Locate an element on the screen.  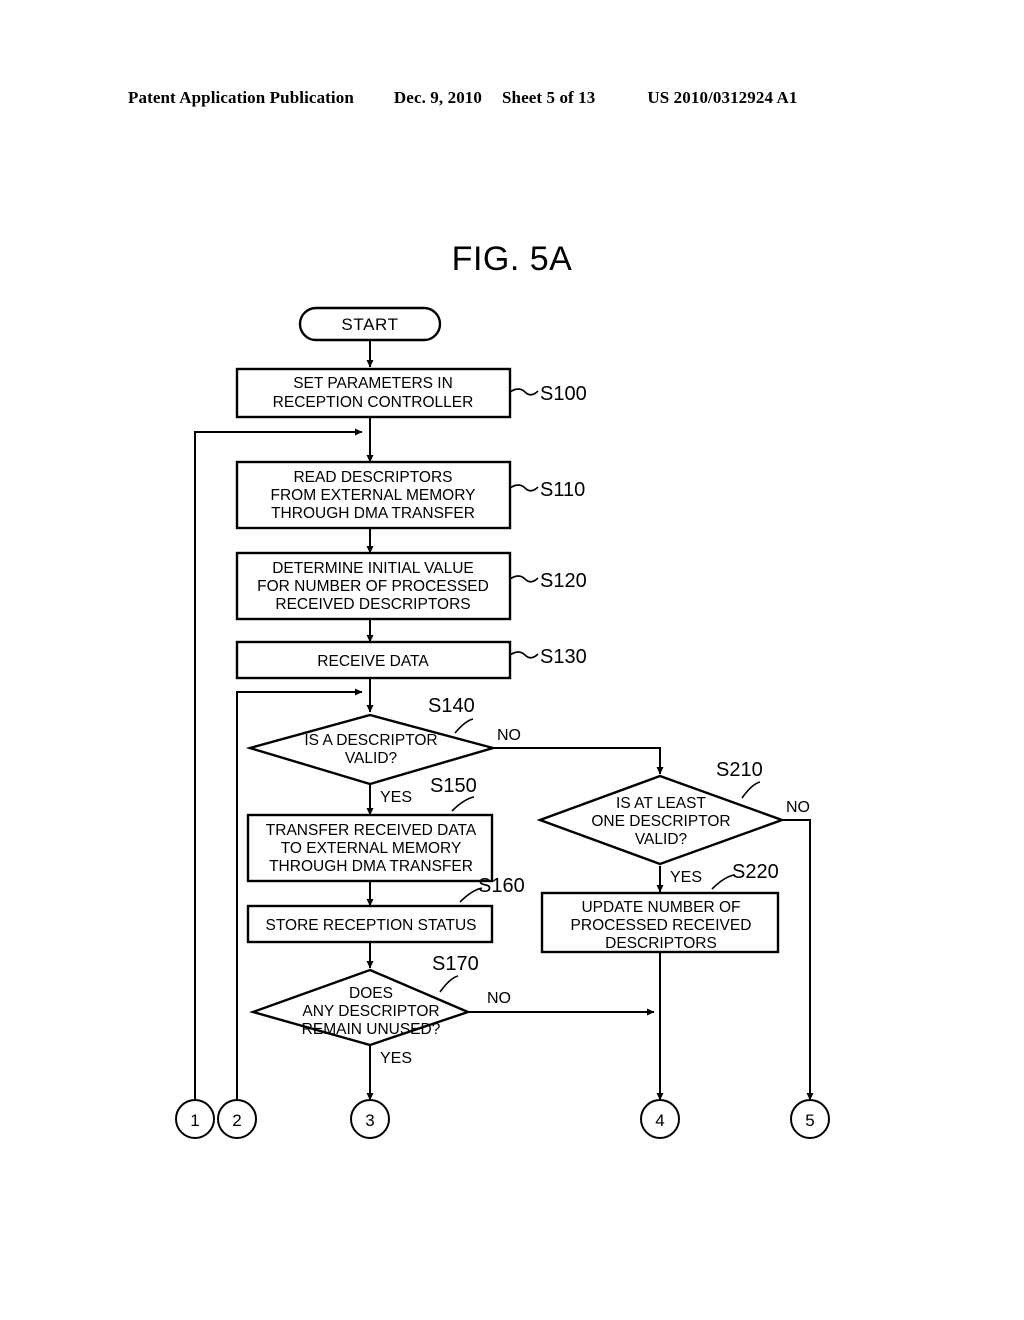
s130-step-leader is located at coordinates (524, 655).